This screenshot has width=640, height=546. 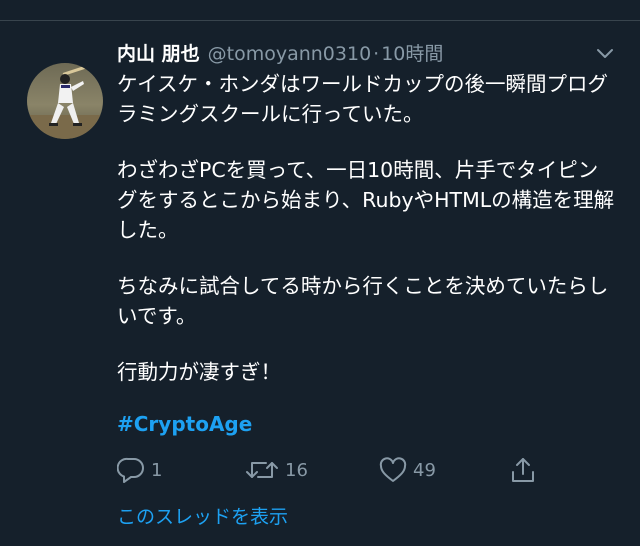 I want to click on reply-count: 1, so click(x=157, y=470).